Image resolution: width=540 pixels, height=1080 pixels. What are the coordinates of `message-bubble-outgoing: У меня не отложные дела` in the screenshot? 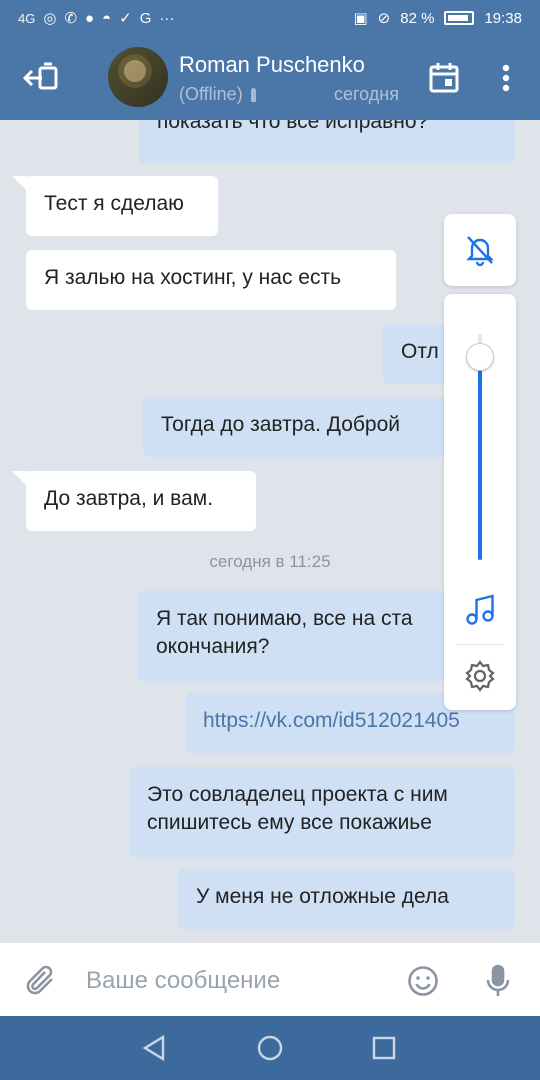 It's located at (346, 899).